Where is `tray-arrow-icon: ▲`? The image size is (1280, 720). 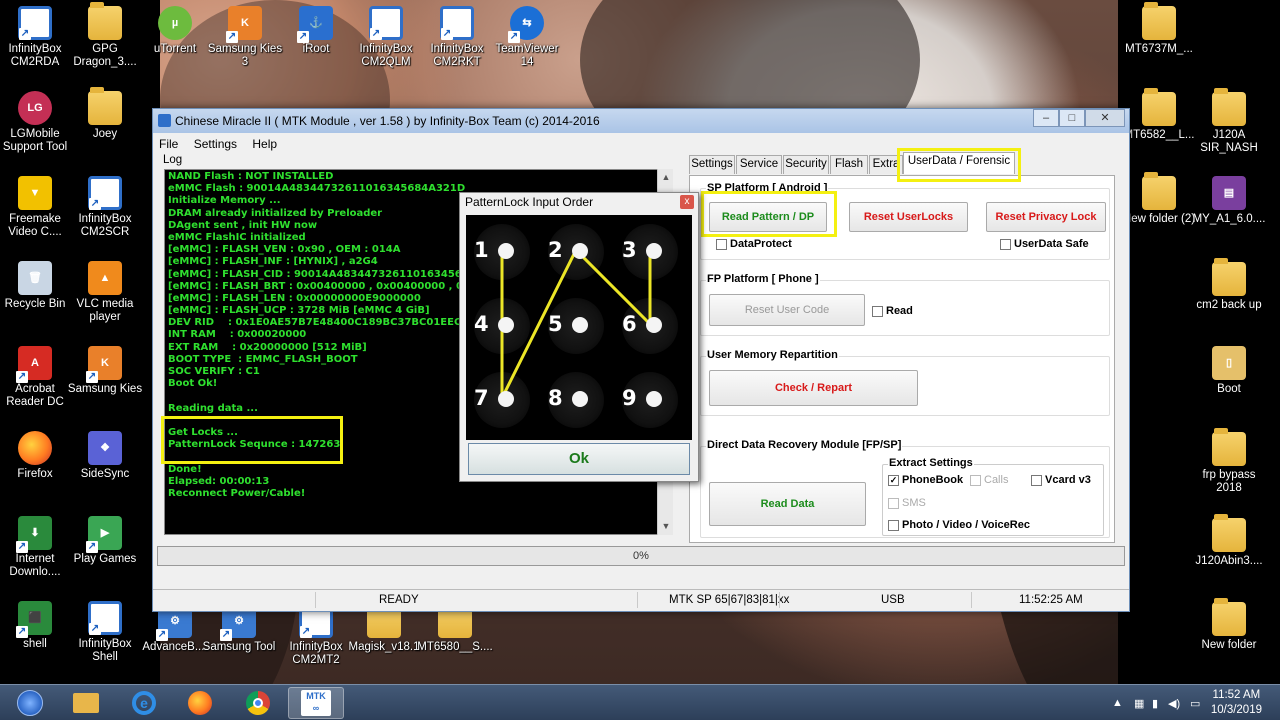
tray-arrow-icon: ▲ is located at coordinates (1117, 703).